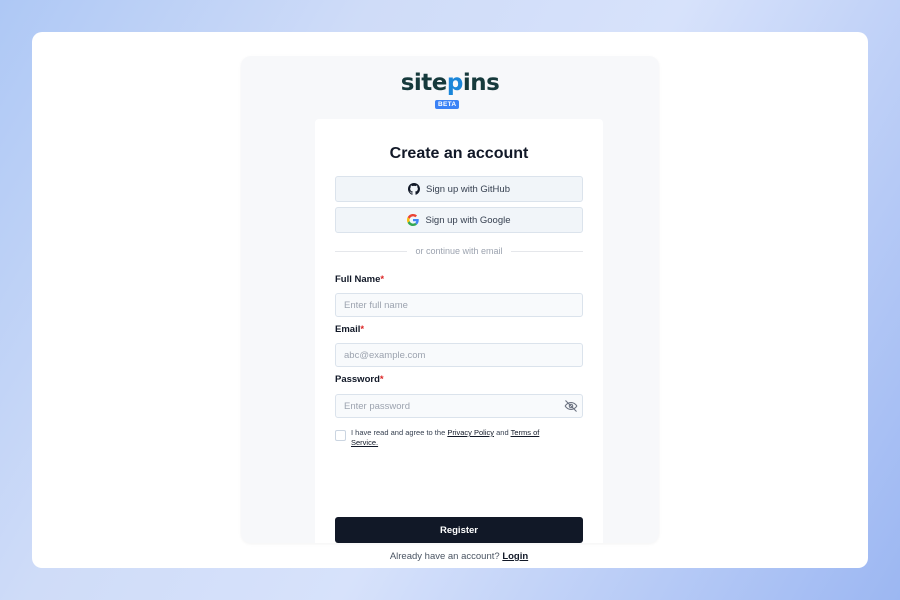 The height and width of the screenshot is (600, 900). I want to click on google-signup-button: Sign up with Google, so click(459, 220).